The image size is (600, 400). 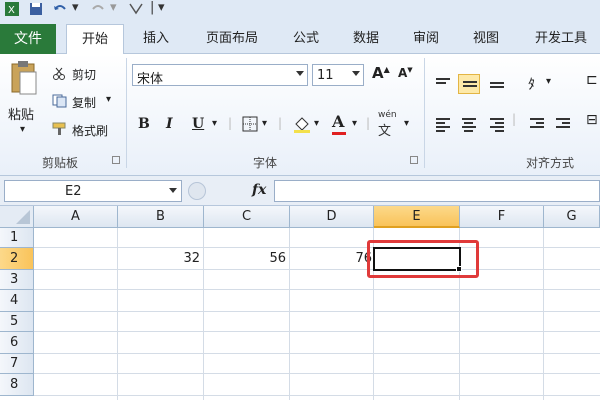 What do you see at coordinates (17, 280) in the screenshot?
I see `row-header-3: 3` at bounding box center [17, 280].